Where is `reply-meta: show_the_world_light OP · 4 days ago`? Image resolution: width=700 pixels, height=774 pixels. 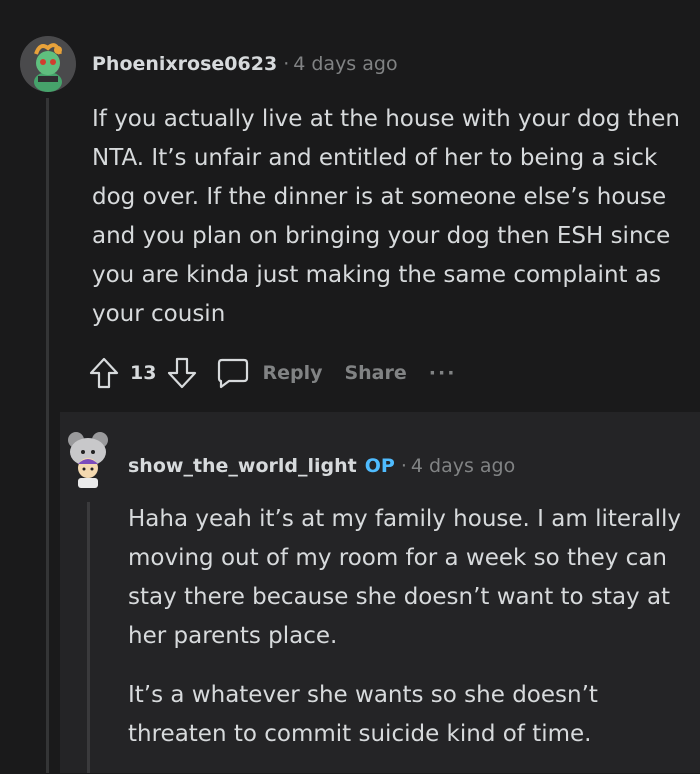 reply-meta: show_the_world_light OP · 4 days ago is located at coordinates (321, 466).